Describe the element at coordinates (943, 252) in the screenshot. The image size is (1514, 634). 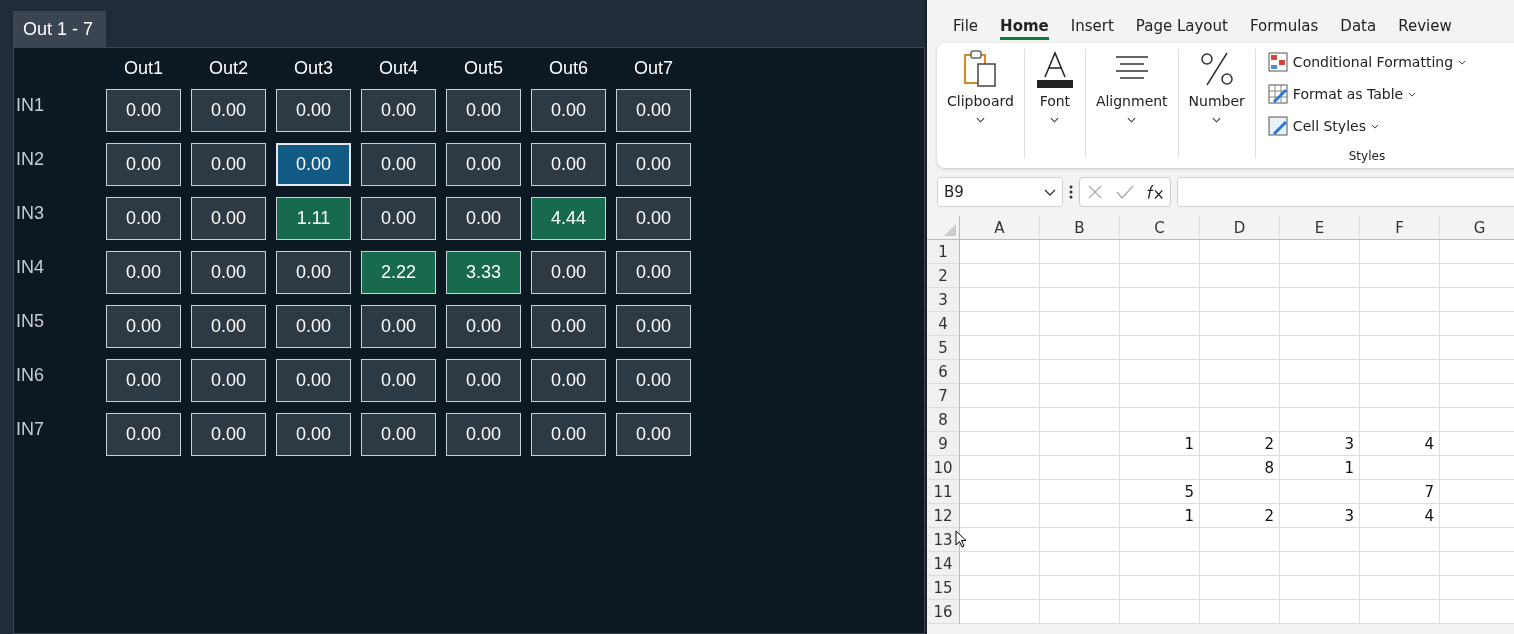
I see `row-header: 1` at that location.